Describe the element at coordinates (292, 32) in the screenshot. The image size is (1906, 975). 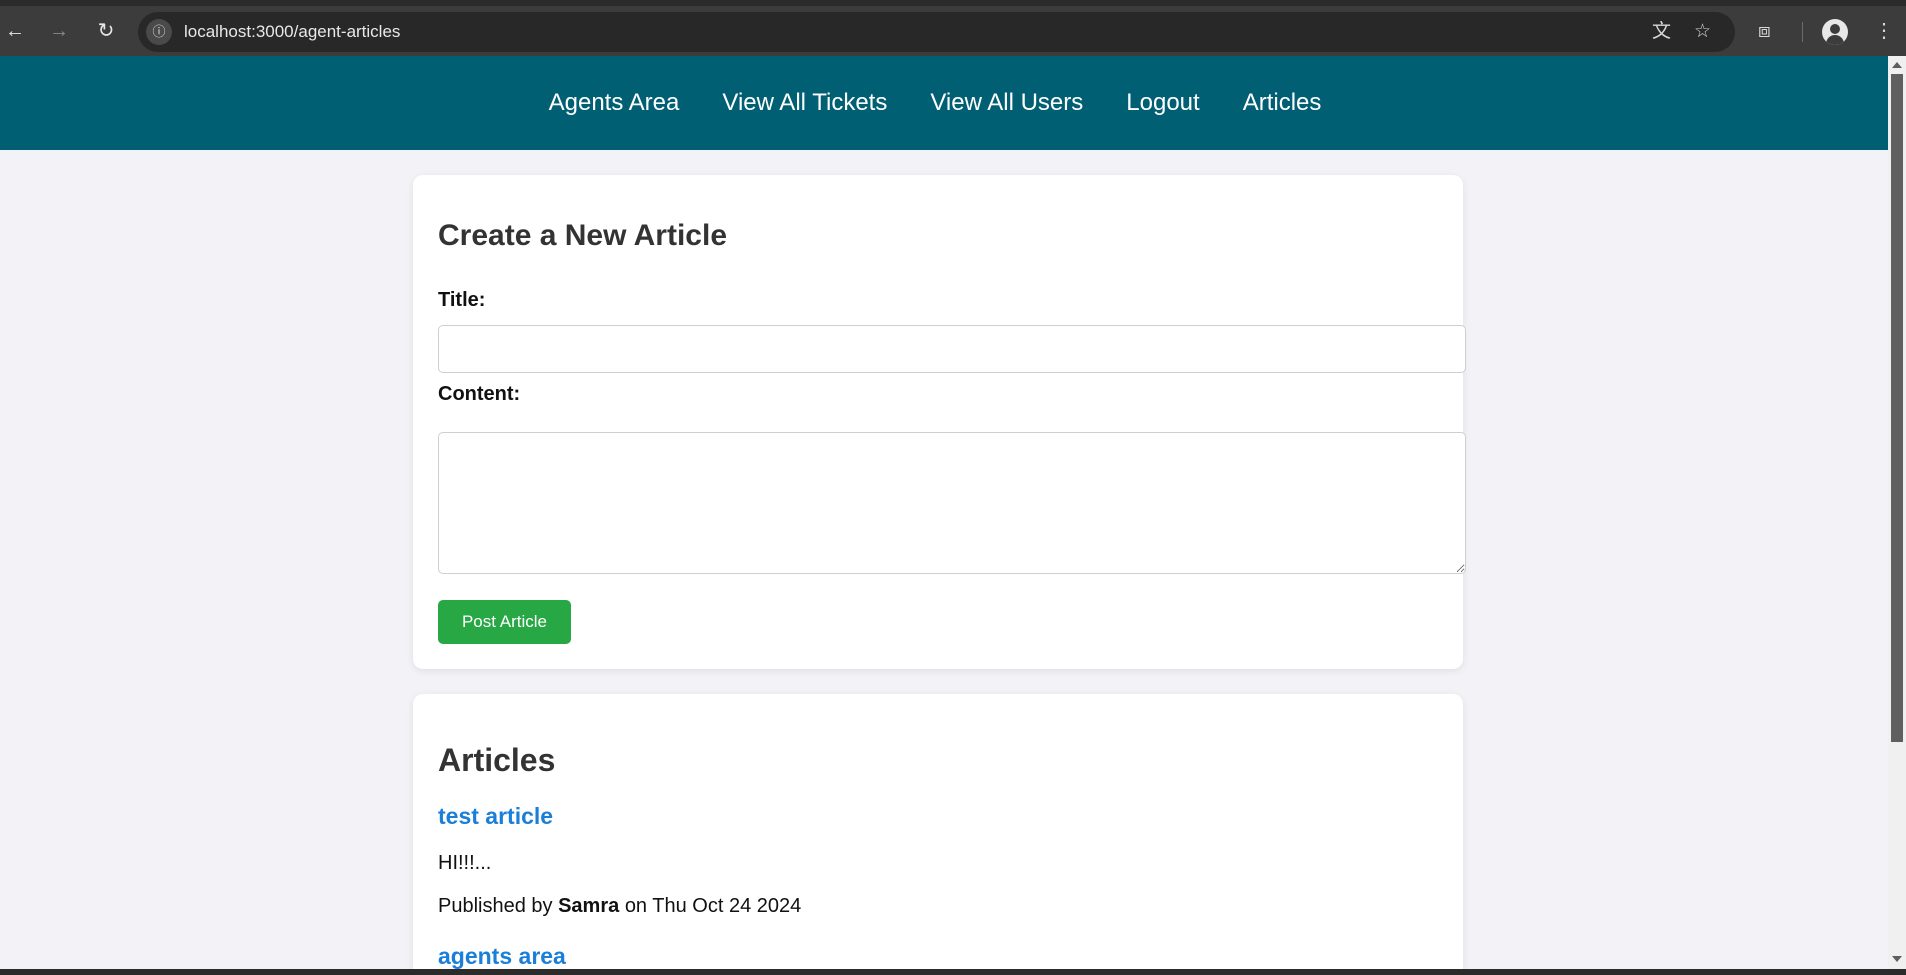
I see `url-text: localhost:3000/agent-articles` at that location.